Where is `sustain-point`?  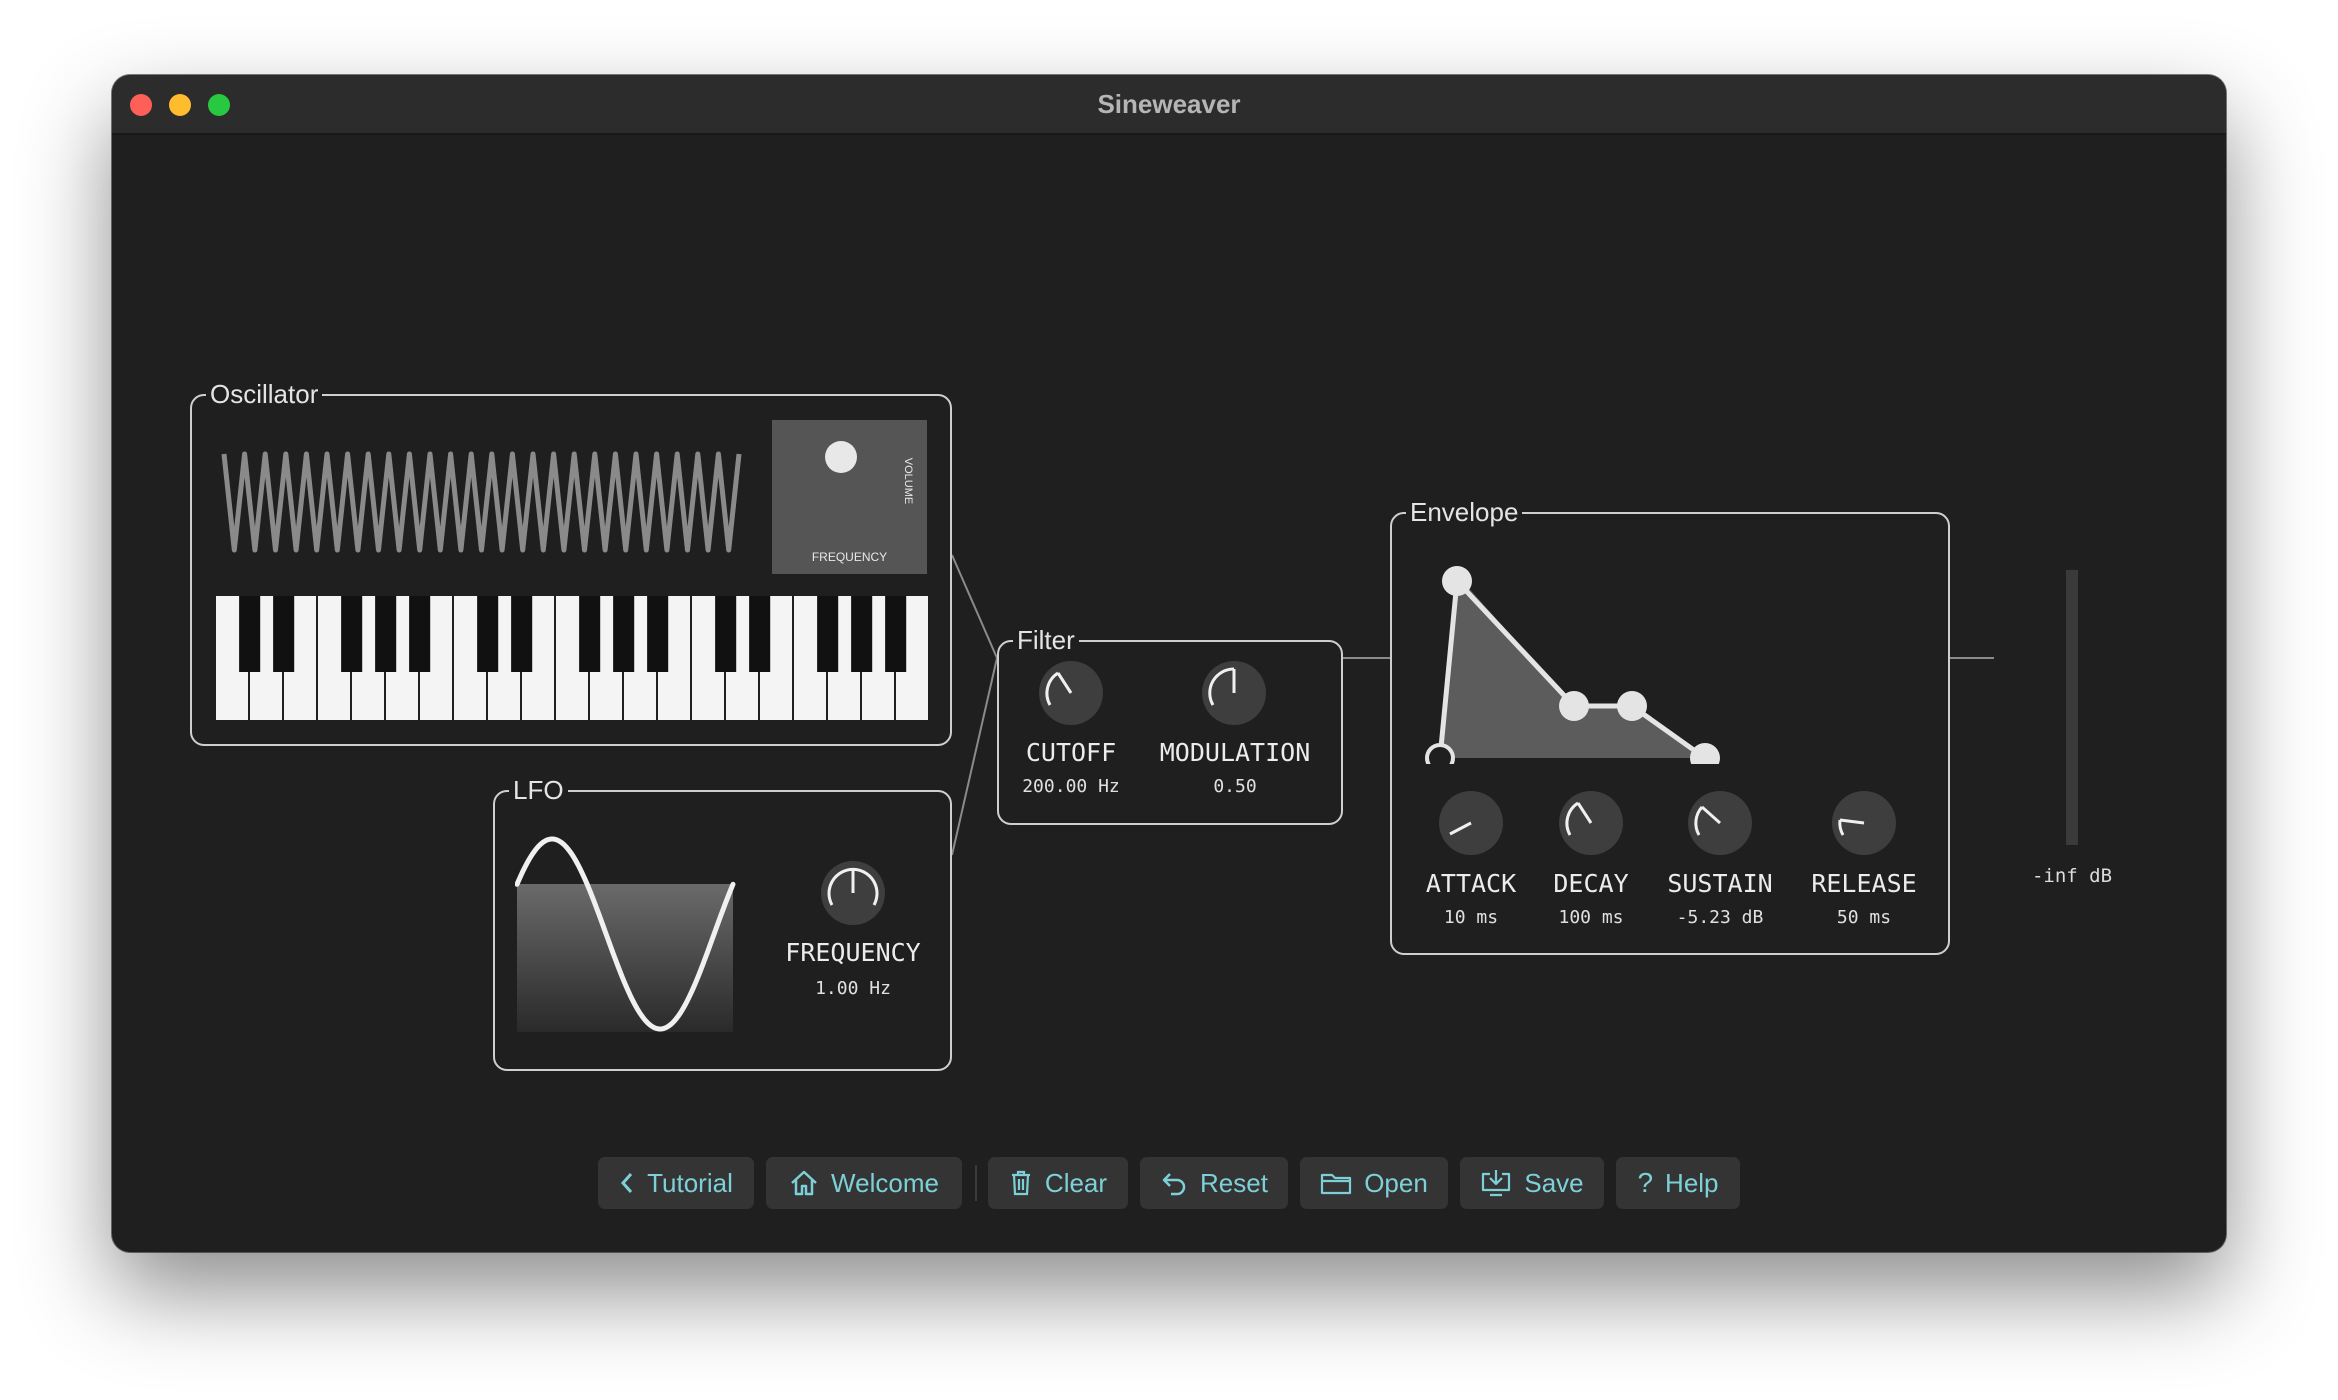 sustain-point is located at coordinates (1632, 706).